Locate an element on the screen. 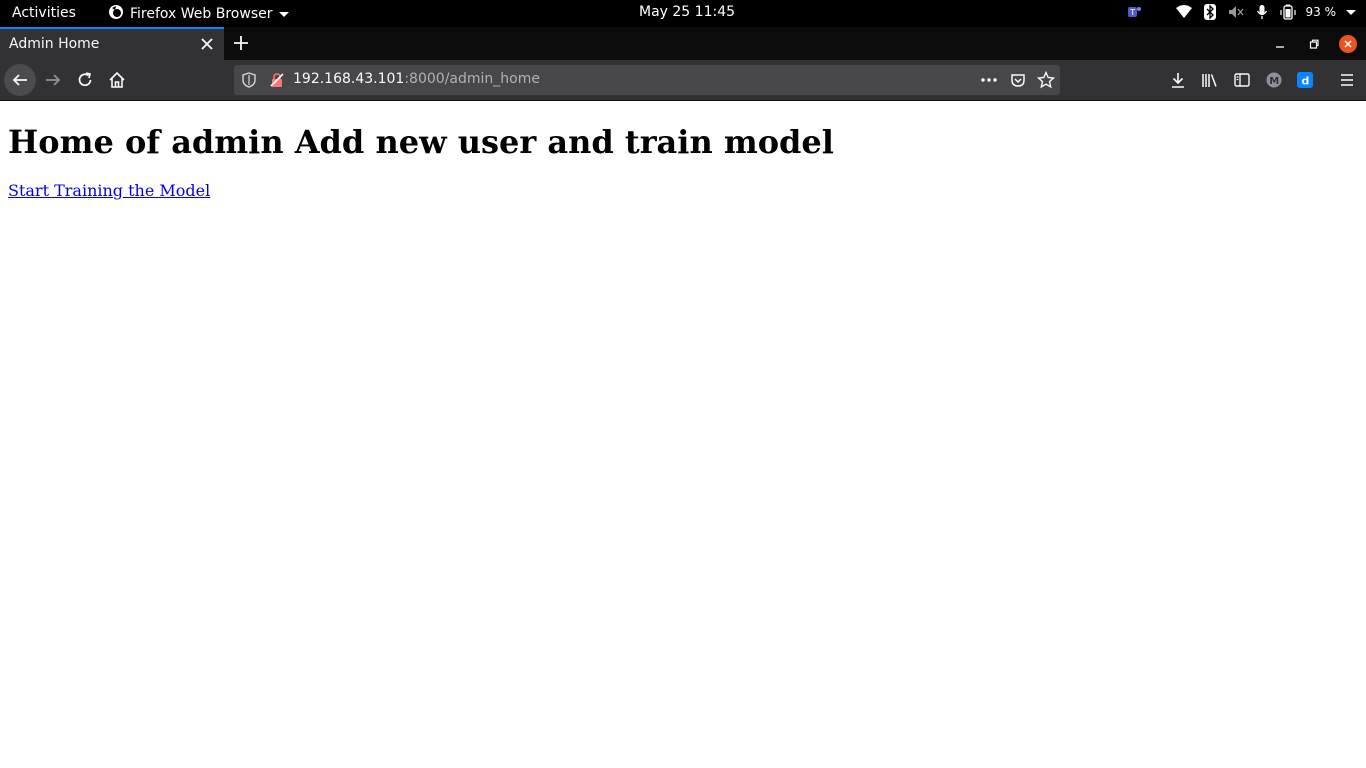  forward-button is located at coordinates (53, 80).